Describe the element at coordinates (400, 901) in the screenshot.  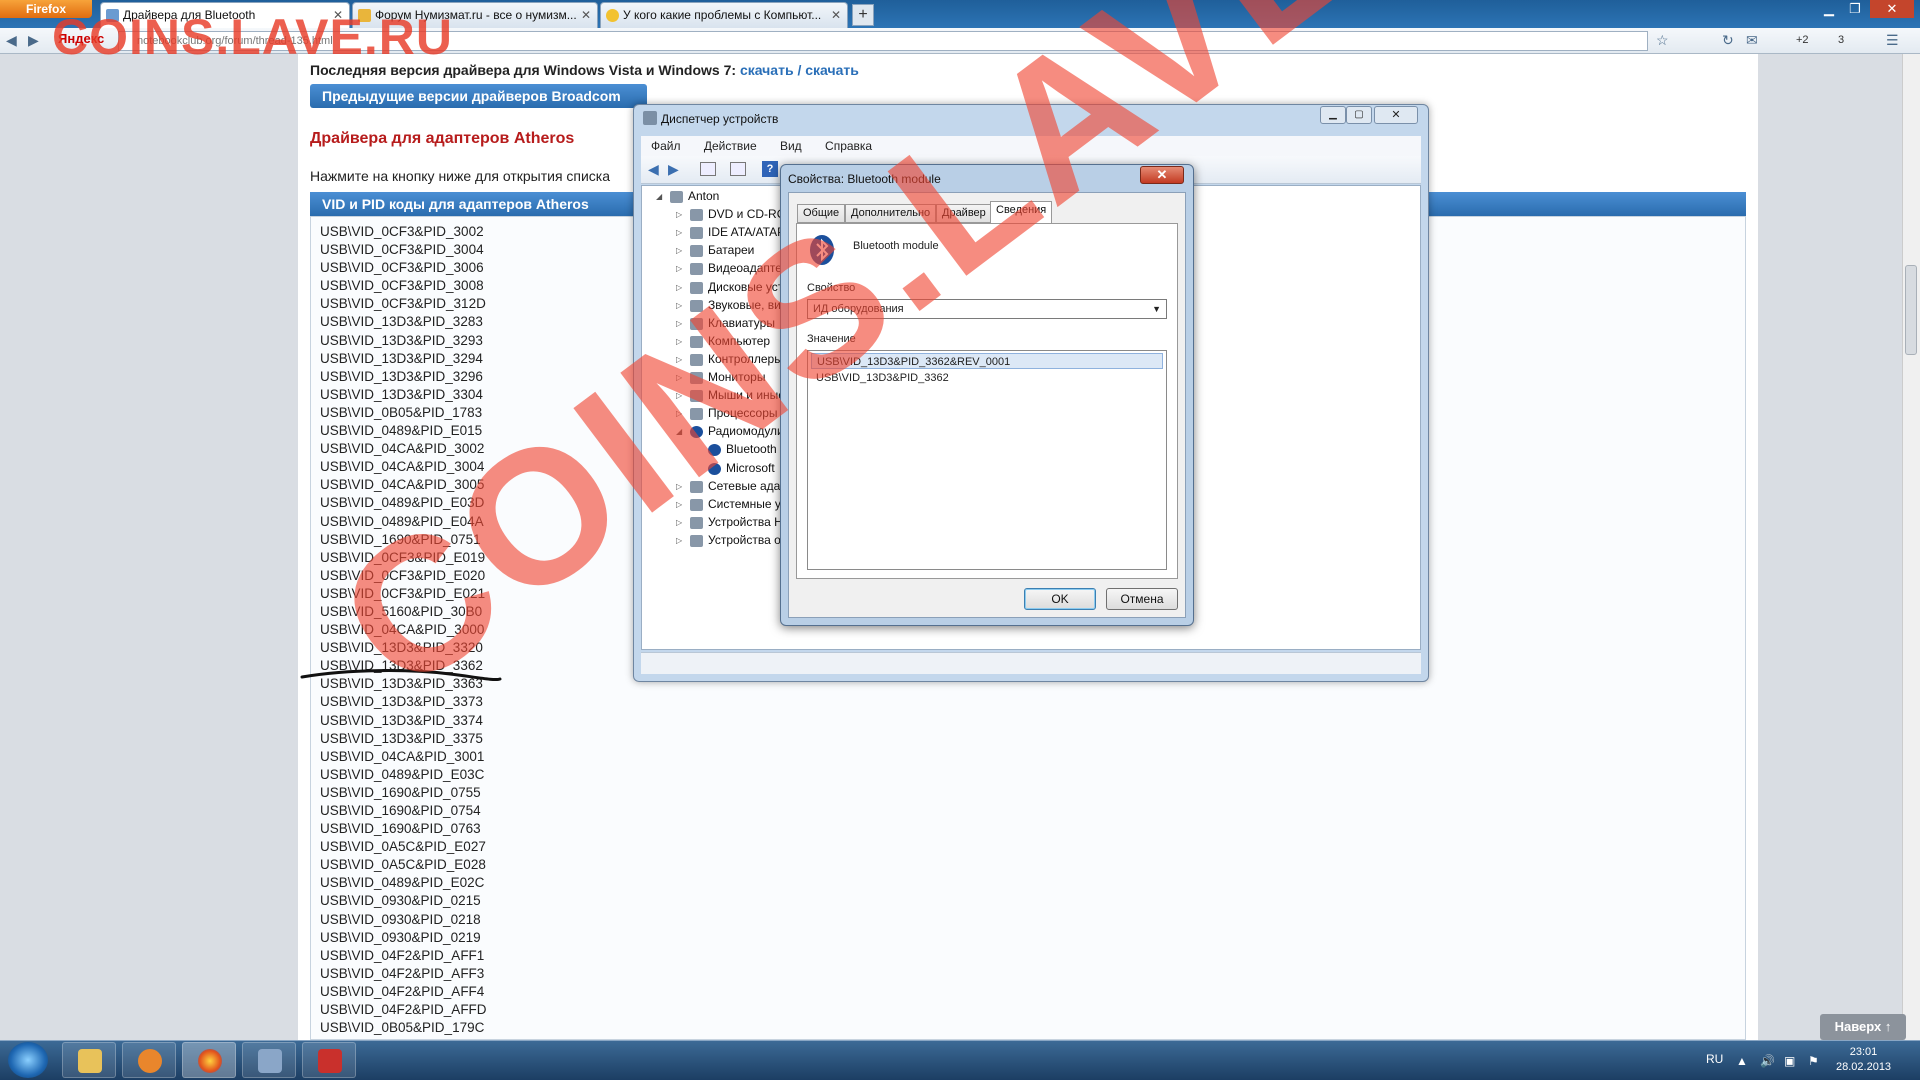
I see `vid-pid-item: USB\VID_0930&PID_0215` at that location.